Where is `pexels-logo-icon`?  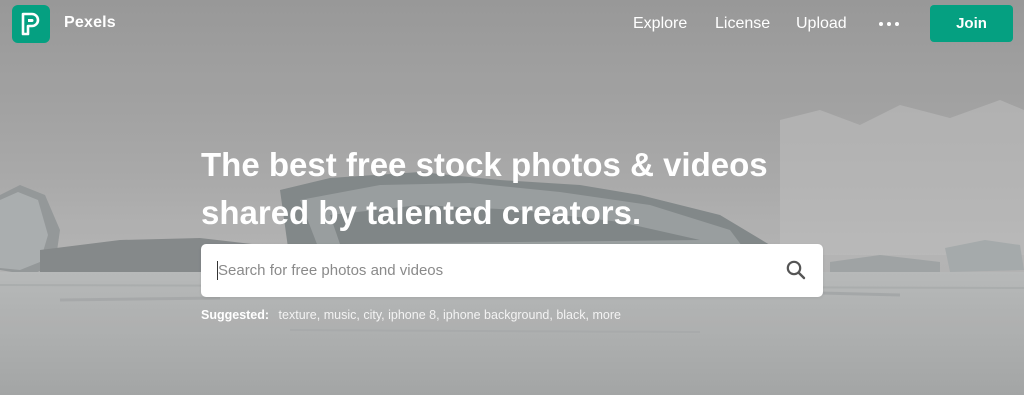 pexels-logo-icon is located at coordinates (30, 24).